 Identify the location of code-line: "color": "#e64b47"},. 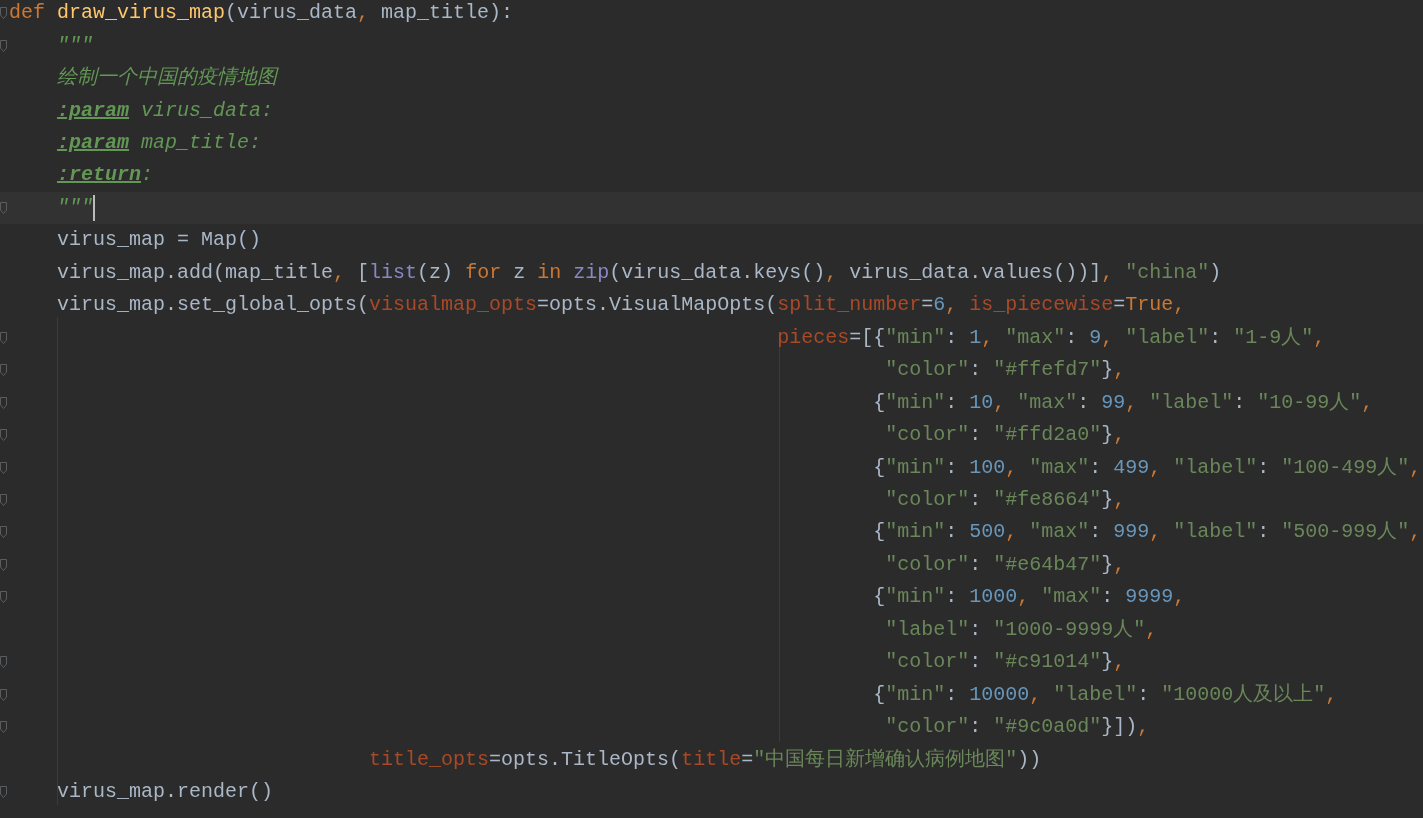
(1005, 564).